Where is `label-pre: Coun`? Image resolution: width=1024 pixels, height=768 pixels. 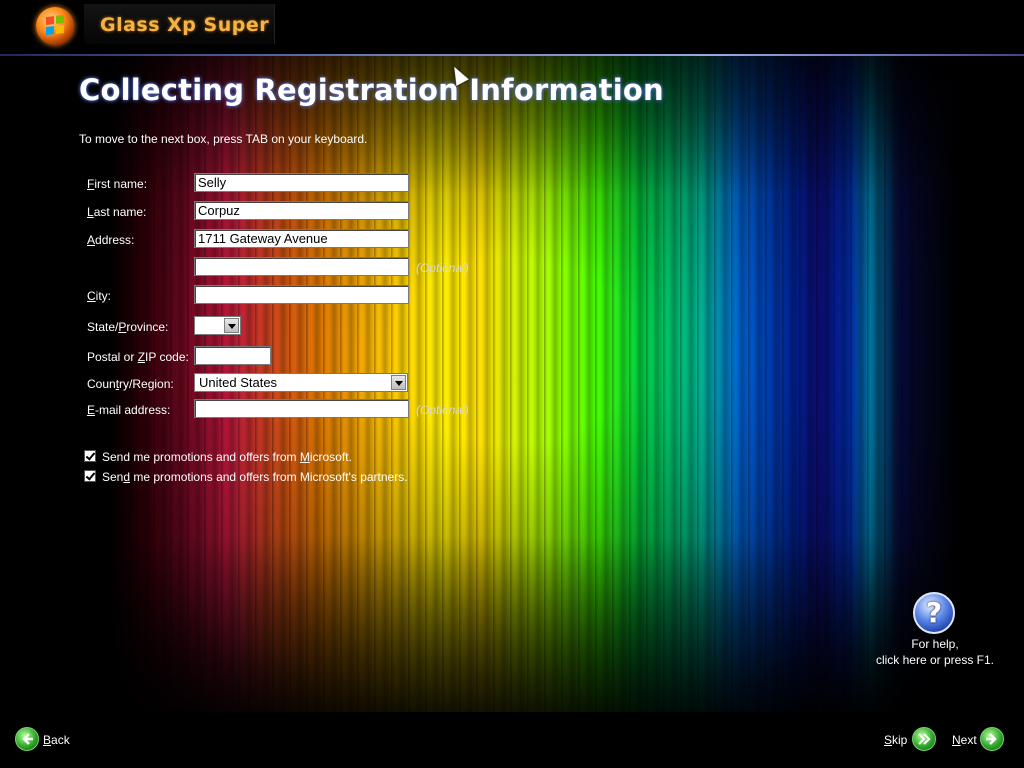
label-pre: Coun is located at coordinates (101, 384).